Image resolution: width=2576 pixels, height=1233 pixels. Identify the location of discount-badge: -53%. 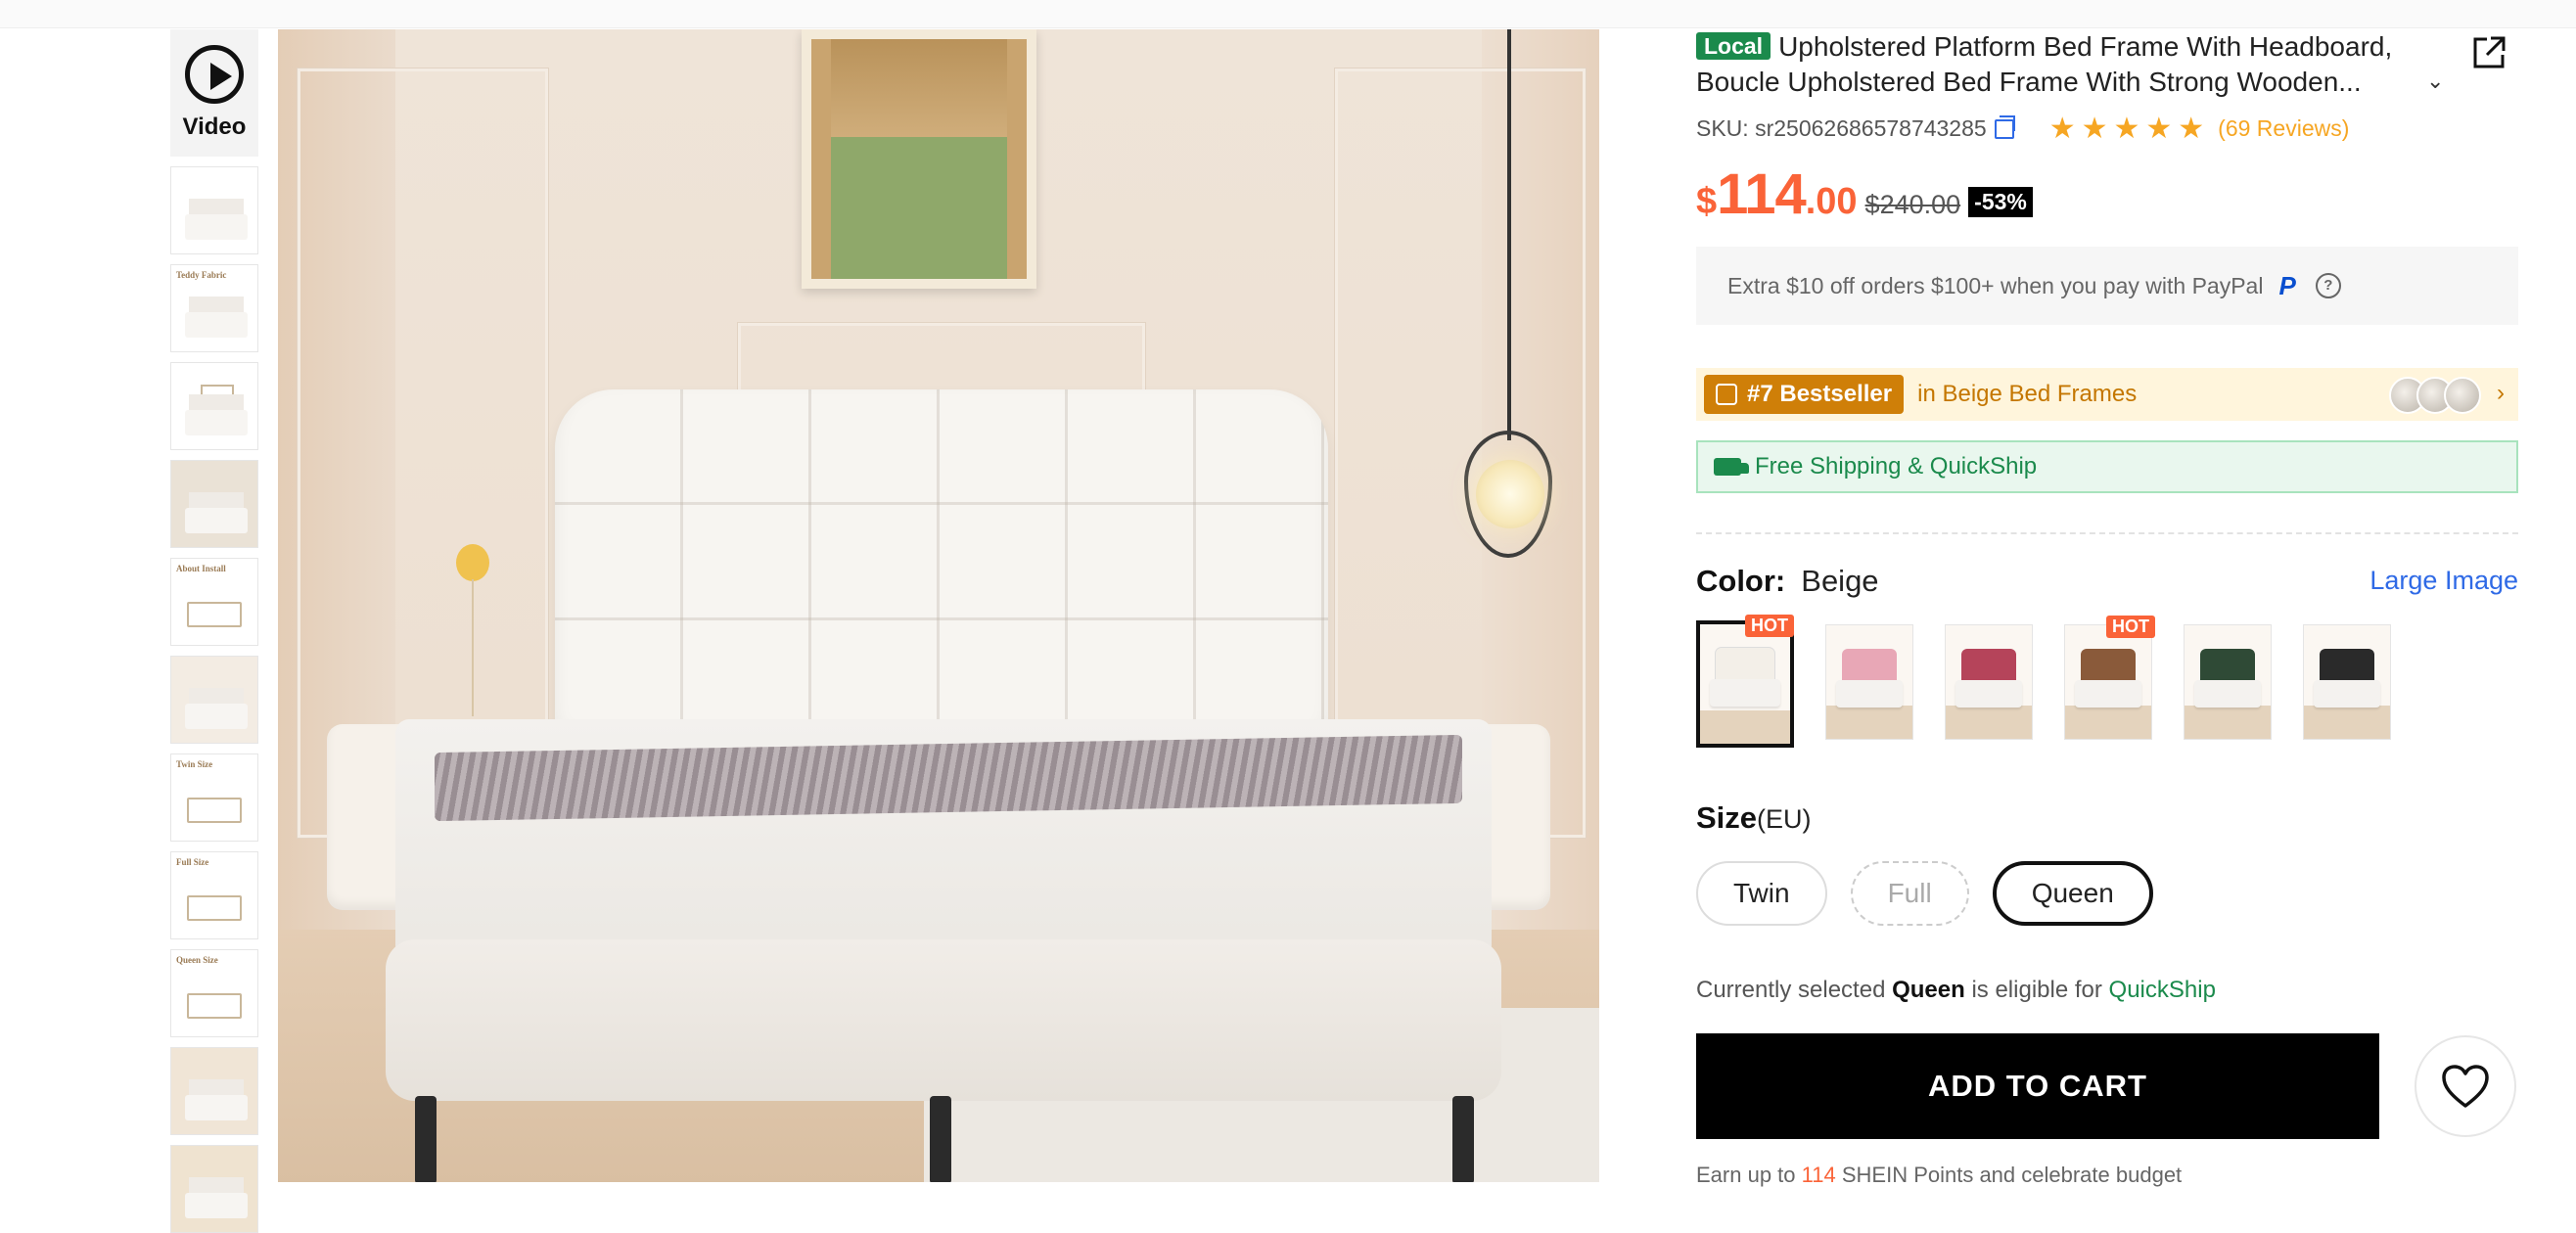
(2000, 202).